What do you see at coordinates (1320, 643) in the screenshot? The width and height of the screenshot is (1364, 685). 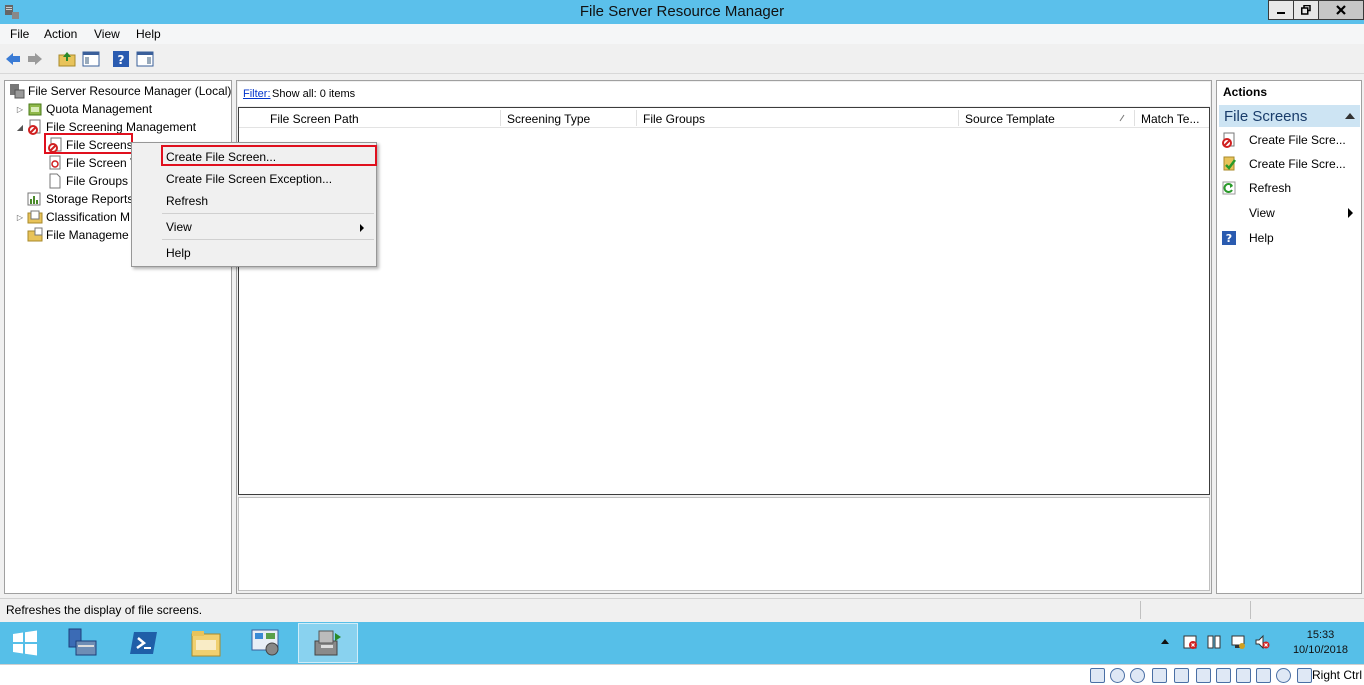 I see `clock: 15:33 10/10/2018` at bounding box center [1320, 643].